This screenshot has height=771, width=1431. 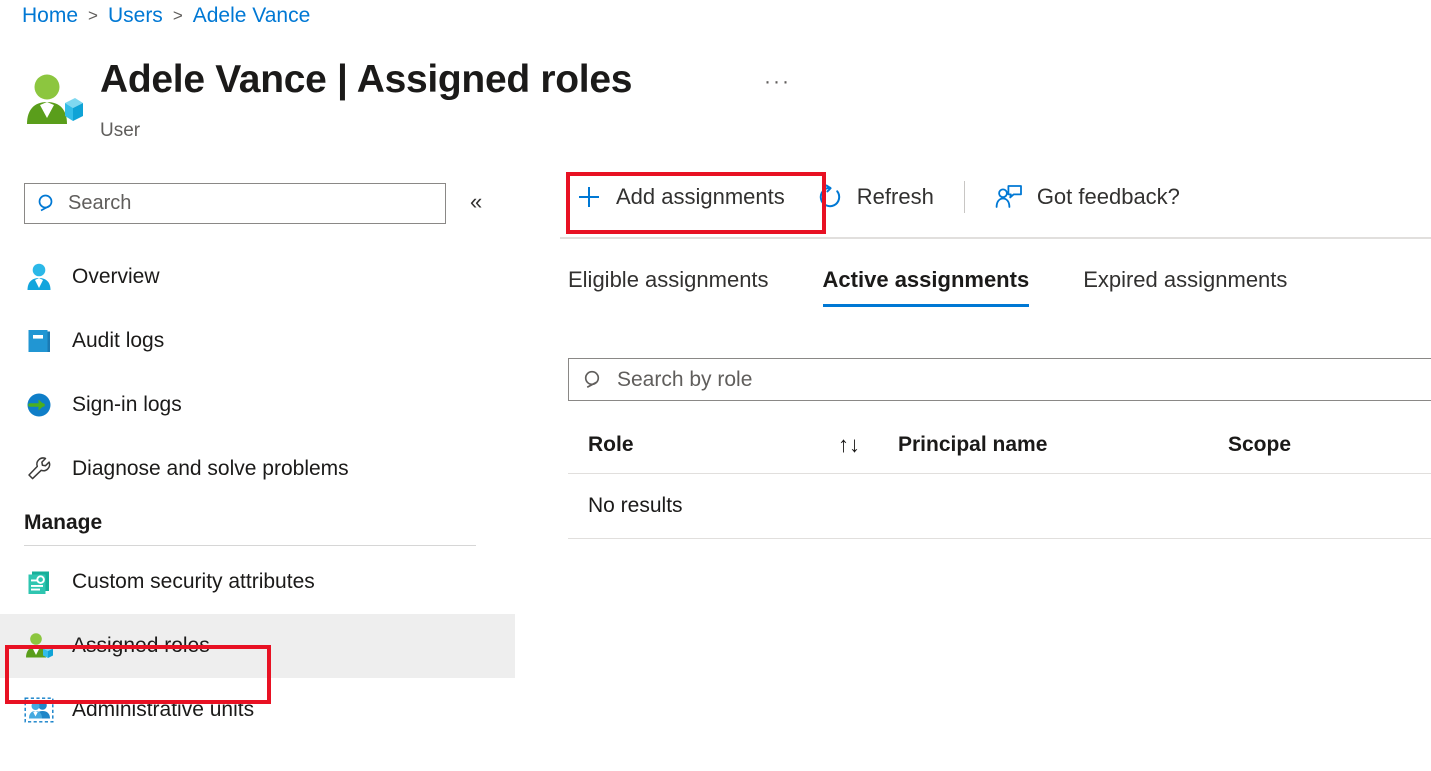 What do you see at coordinates (100, 203) in the screenshot?
I see `search-placeholder: Search` at bounding box center [100, 203].